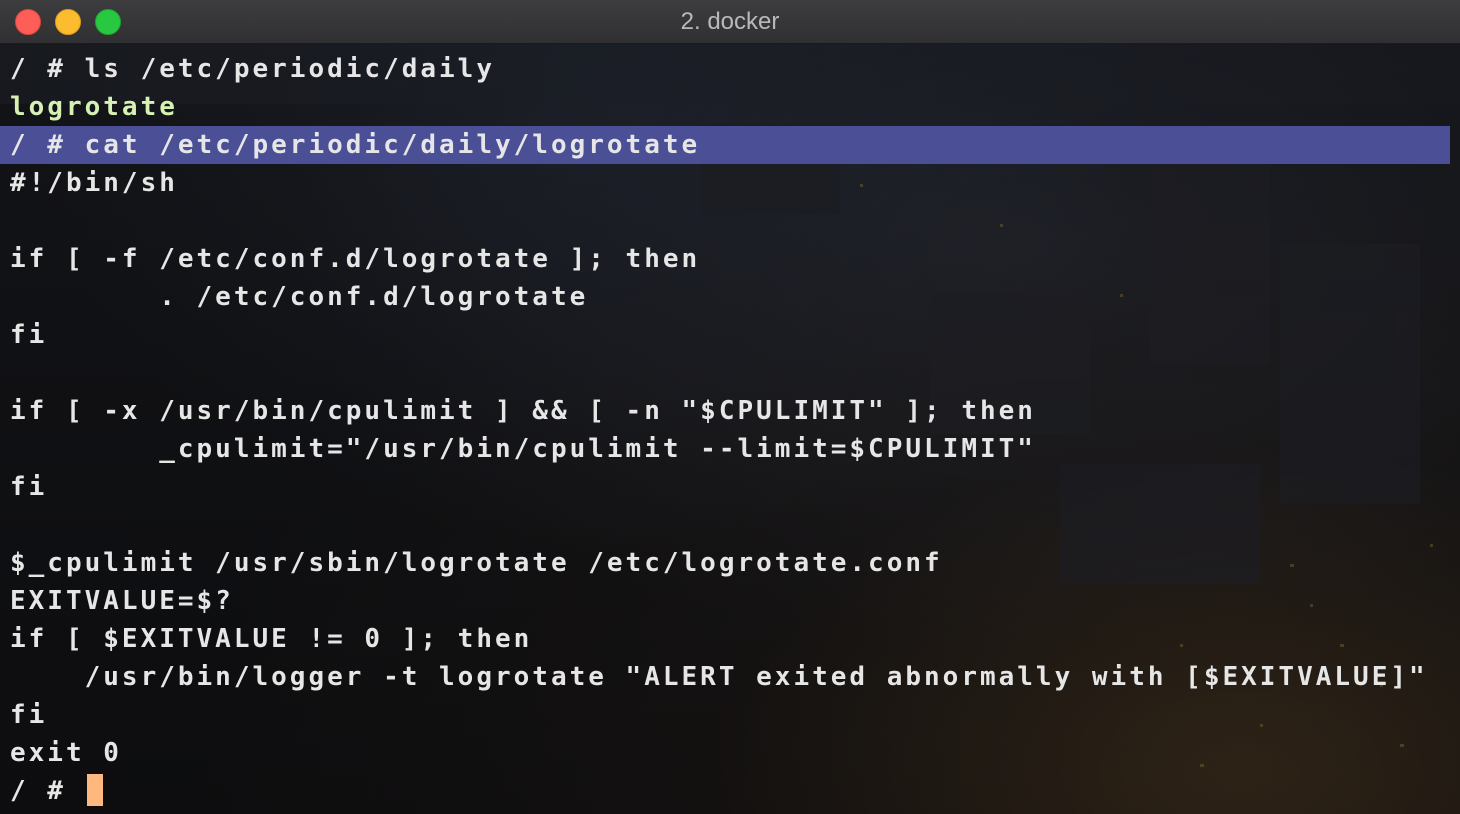  I want to click on terminal-line: . /etc/conf.d/logrotate, so click(299, 297).